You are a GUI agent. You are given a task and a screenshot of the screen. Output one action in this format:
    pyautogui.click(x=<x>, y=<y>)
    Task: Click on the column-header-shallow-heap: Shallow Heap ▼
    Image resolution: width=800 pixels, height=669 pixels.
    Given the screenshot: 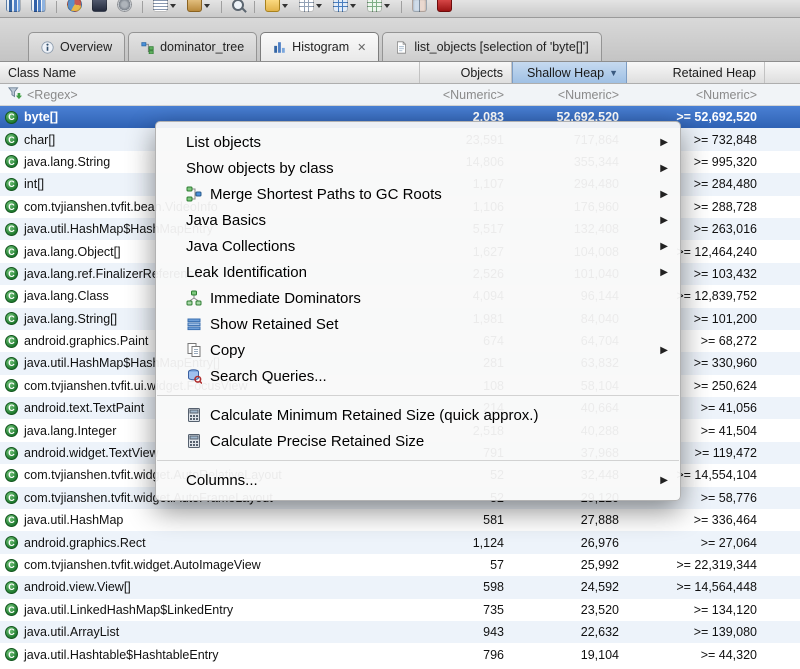 What is the action you would take?
    pyautogui.click(x=569, y=72)
    